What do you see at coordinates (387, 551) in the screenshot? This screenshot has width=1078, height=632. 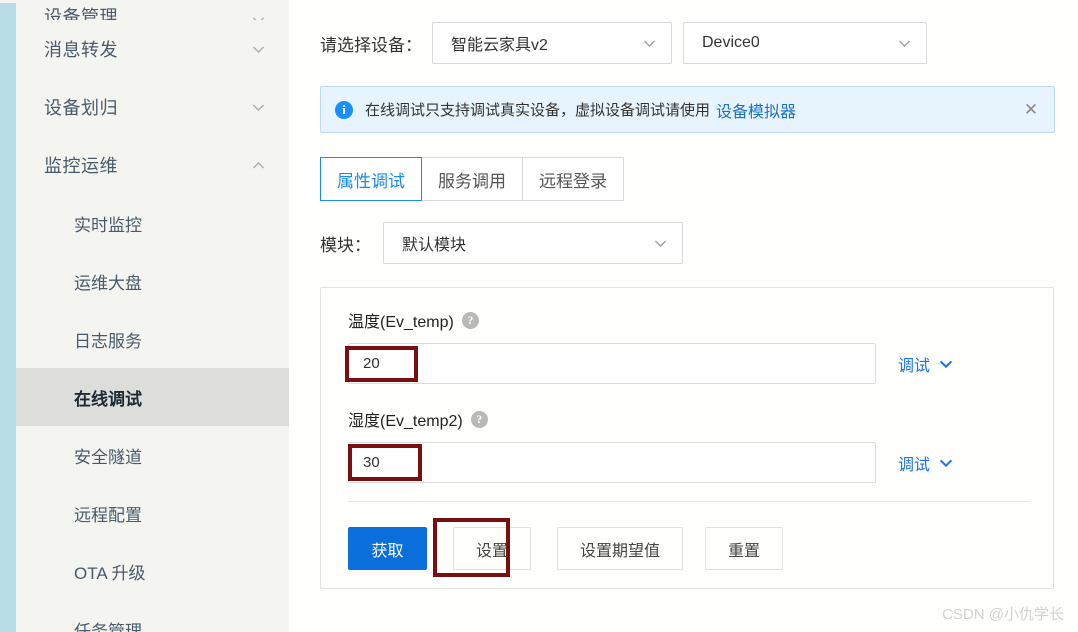 I see `get-button-label: 获取` at bounding box center [387, 551].